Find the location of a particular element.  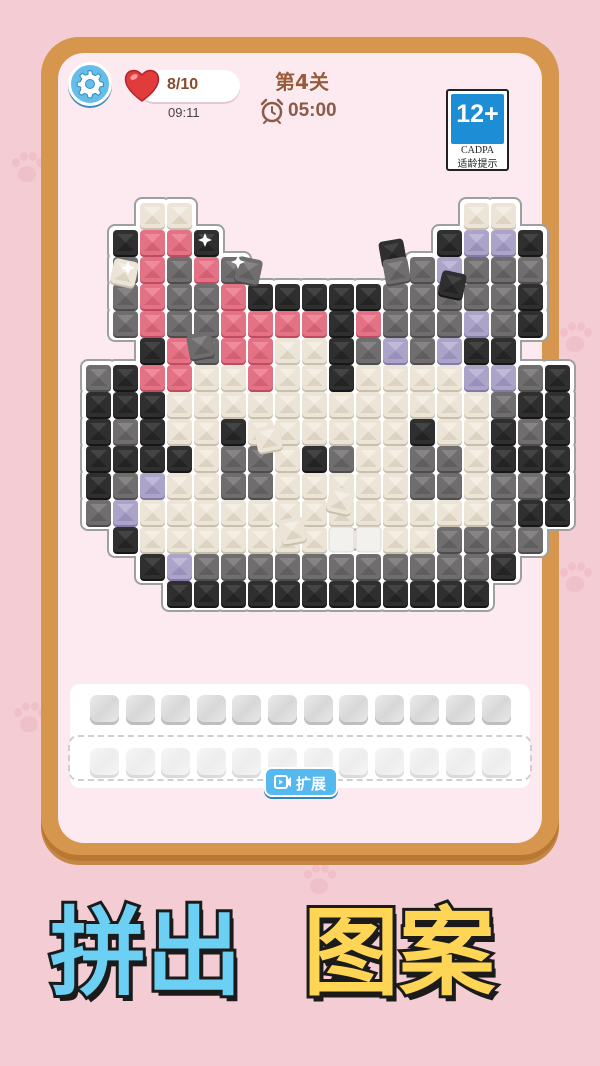

expand-tray-label: 扩展 is located at coordinates (311, 784).